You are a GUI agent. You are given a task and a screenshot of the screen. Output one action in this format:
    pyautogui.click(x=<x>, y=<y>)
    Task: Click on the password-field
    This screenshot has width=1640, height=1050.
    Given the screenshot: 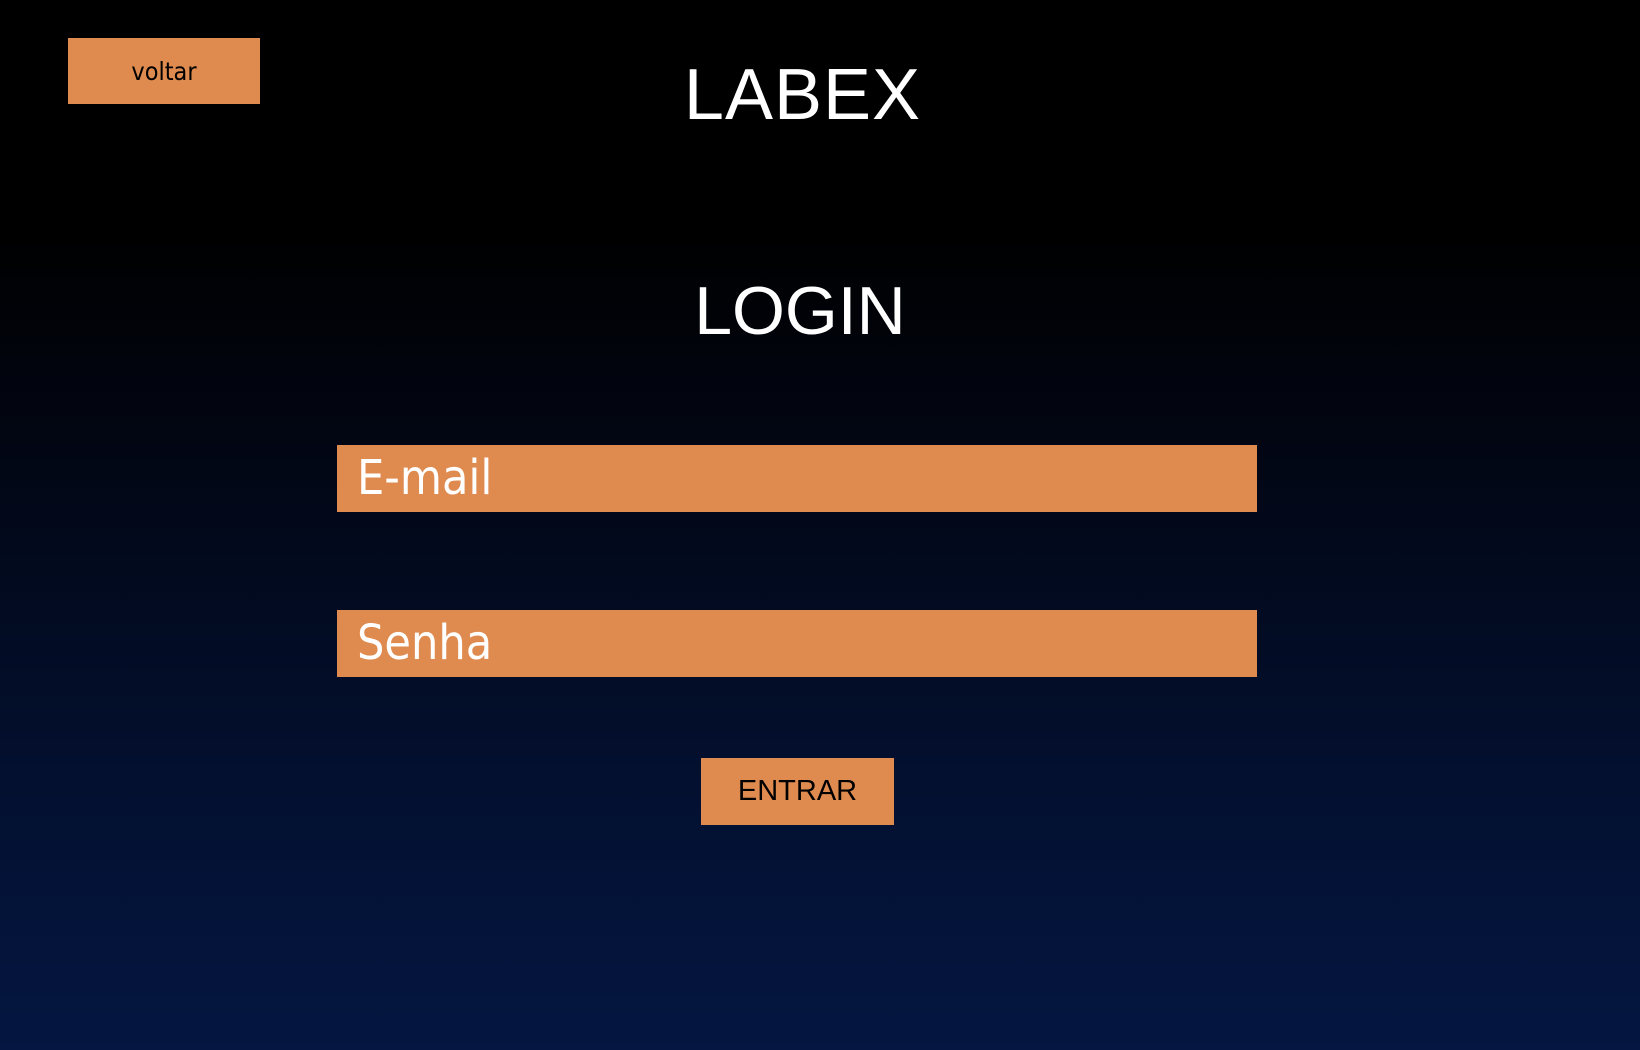 What is the action you would take?
    pyautogui.click(x=797, y=643)
    